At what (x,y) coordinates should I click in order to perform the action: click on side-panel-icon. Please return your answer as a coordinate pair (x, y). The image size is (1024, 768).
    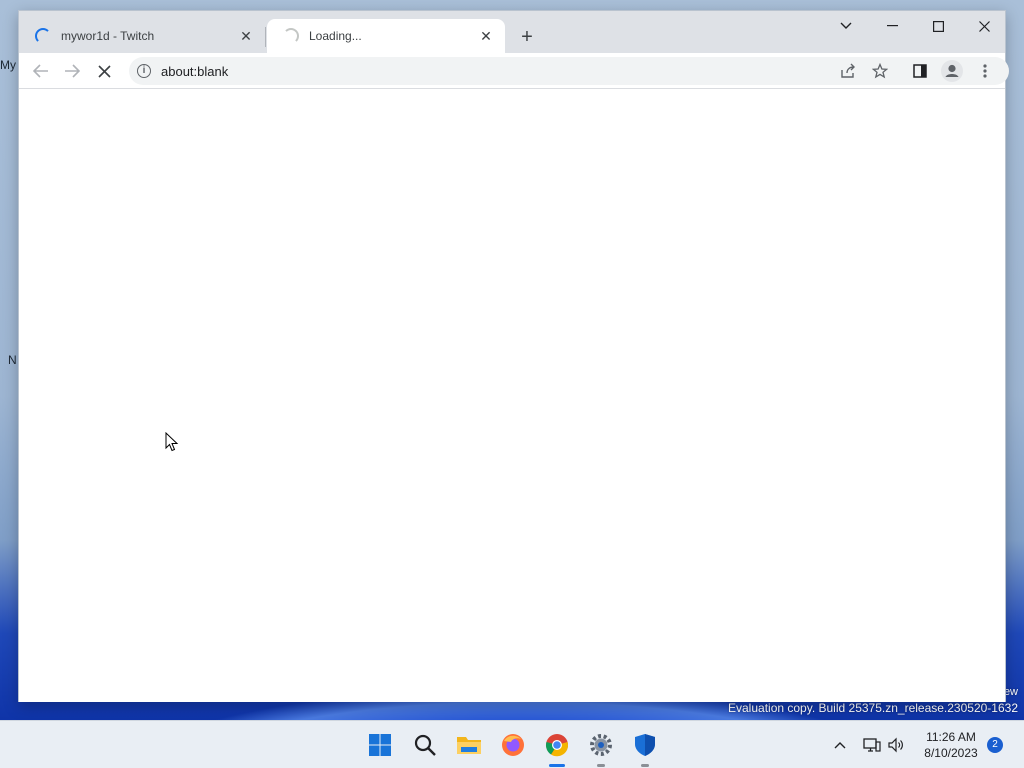
    Looking at the image, I should click on (920, 71).